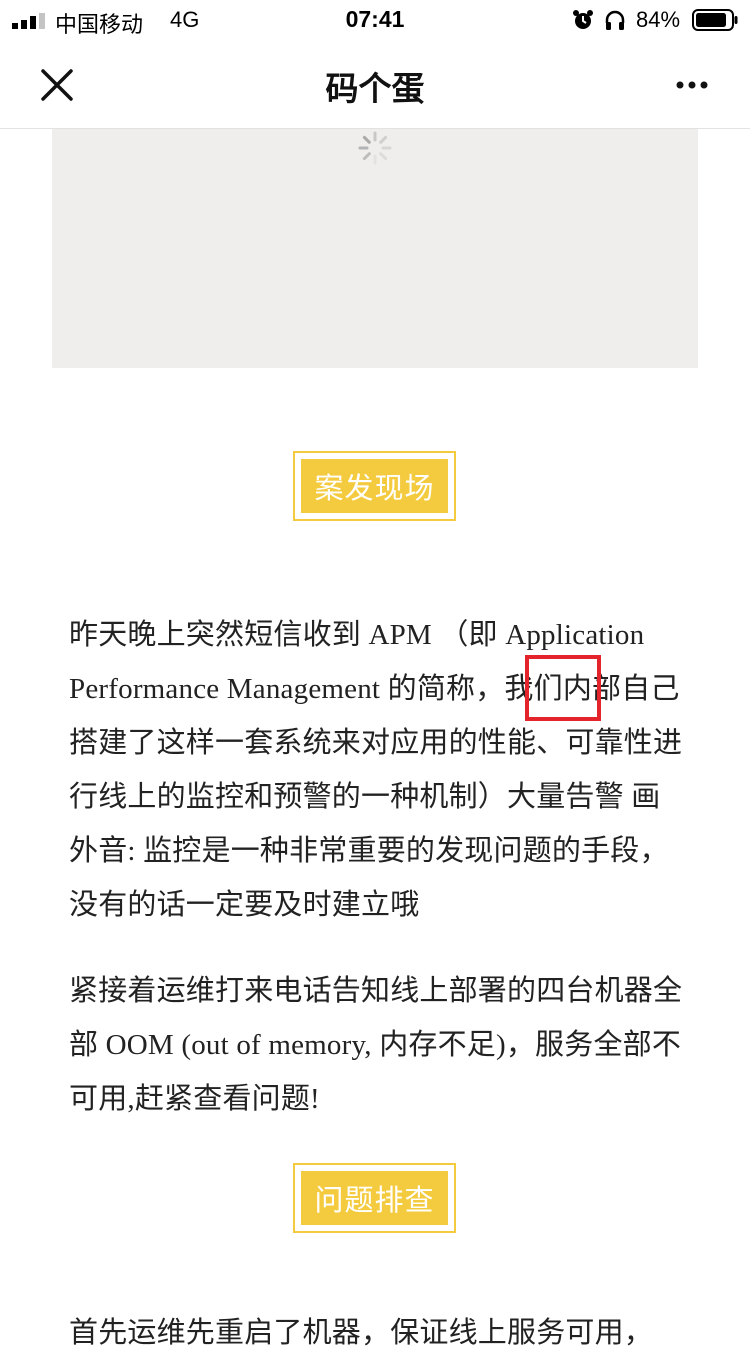  What do you see at coordinates (583, 19) in the screenshot?
I see `alarm-icon` at bounding box center [583, 19].